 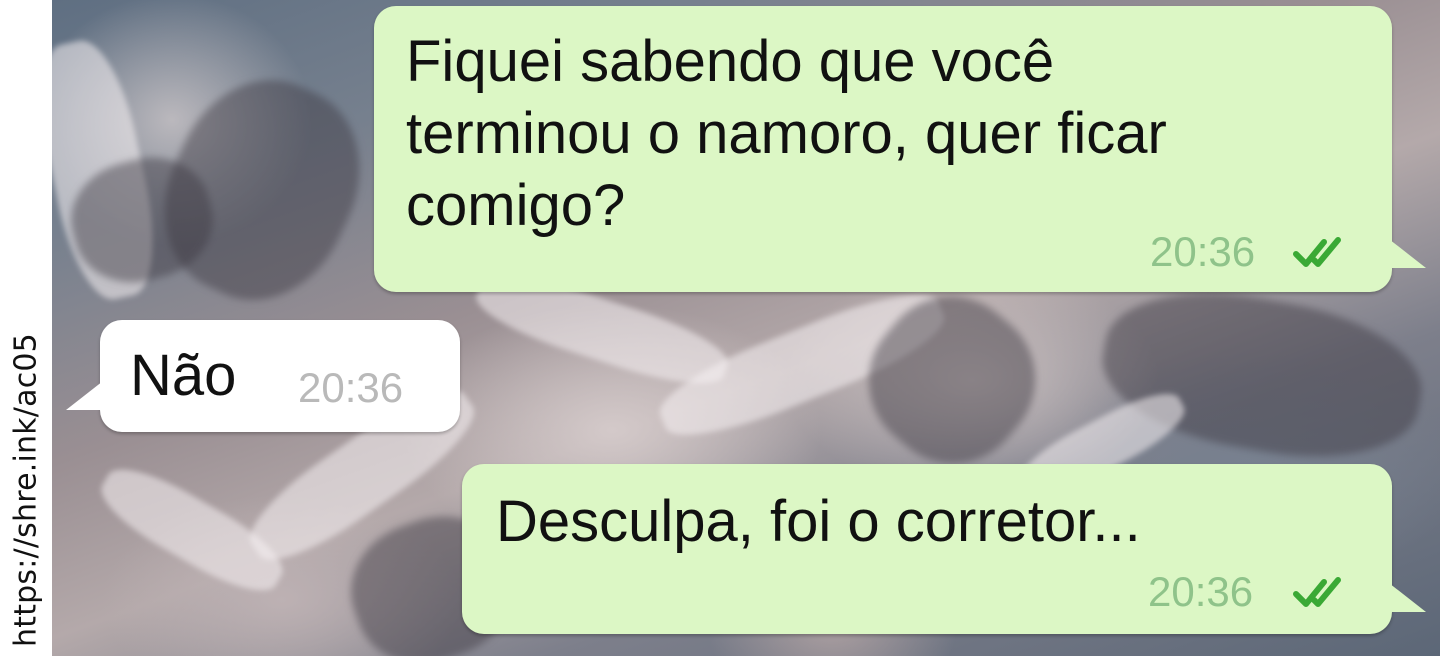 I want to click on incoming-message: Não 20:36, so click(x=263, y=376).